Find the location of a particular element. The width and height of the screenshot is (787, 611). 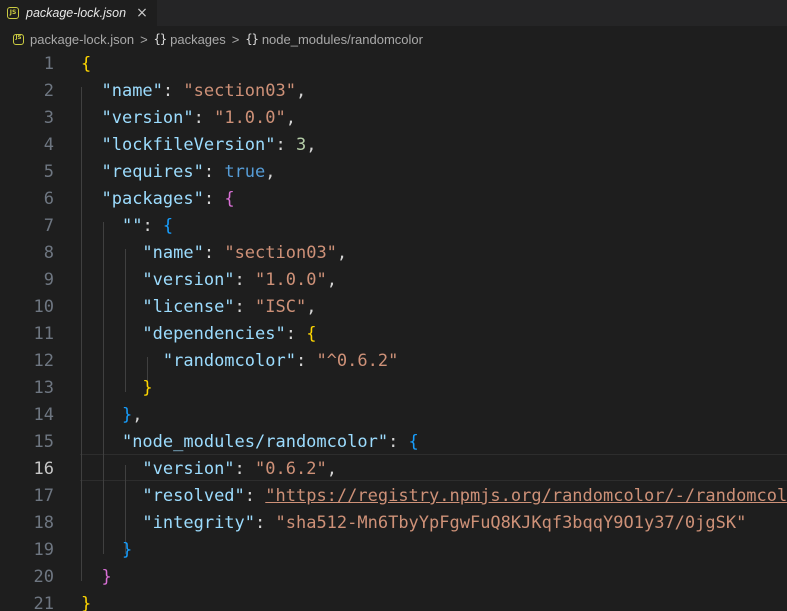

line-number: 19 is located at coordinates (43, 550).